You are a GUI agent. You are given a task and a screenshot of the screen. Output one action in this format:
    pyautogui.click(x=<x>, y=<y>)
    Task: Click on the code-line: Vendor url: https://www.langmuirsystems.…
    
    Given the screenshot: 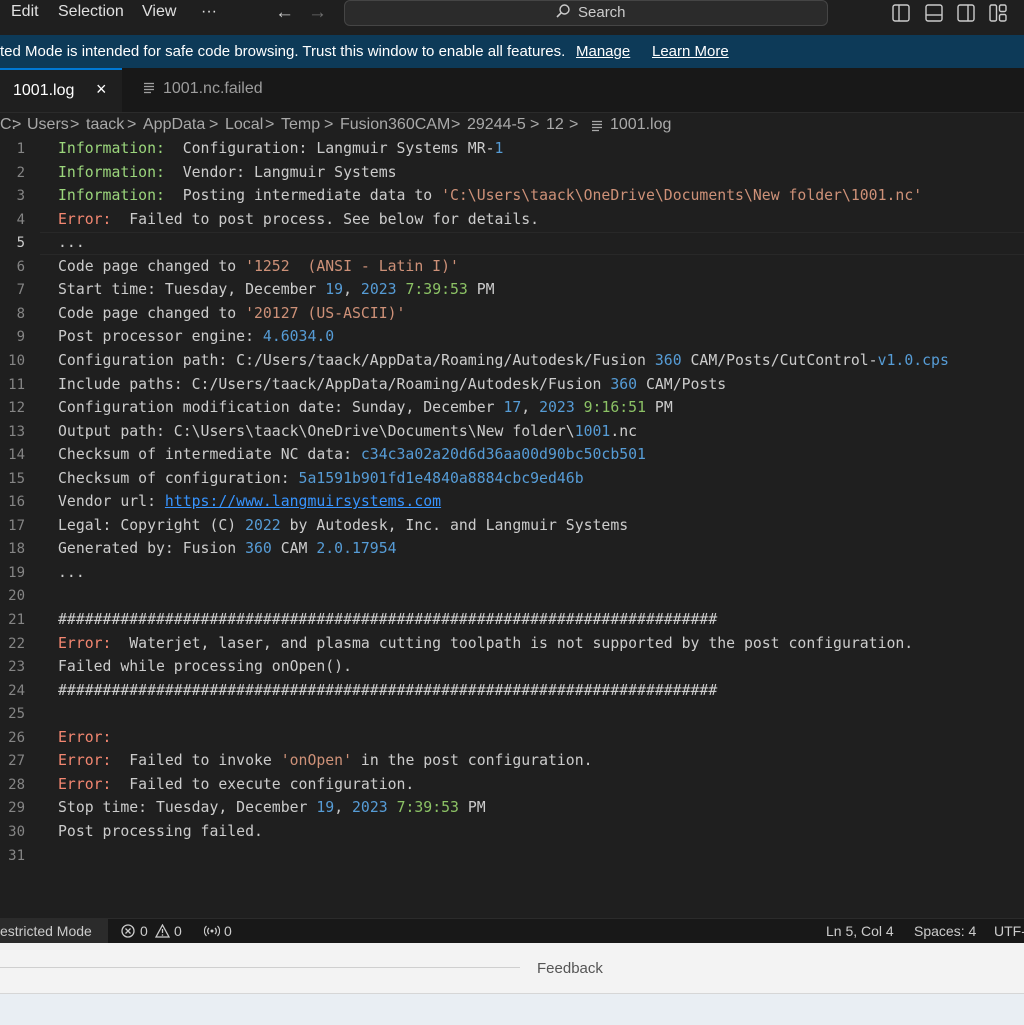 What is the action you would take?
    pyautogui.click(x=249, y=501)
    